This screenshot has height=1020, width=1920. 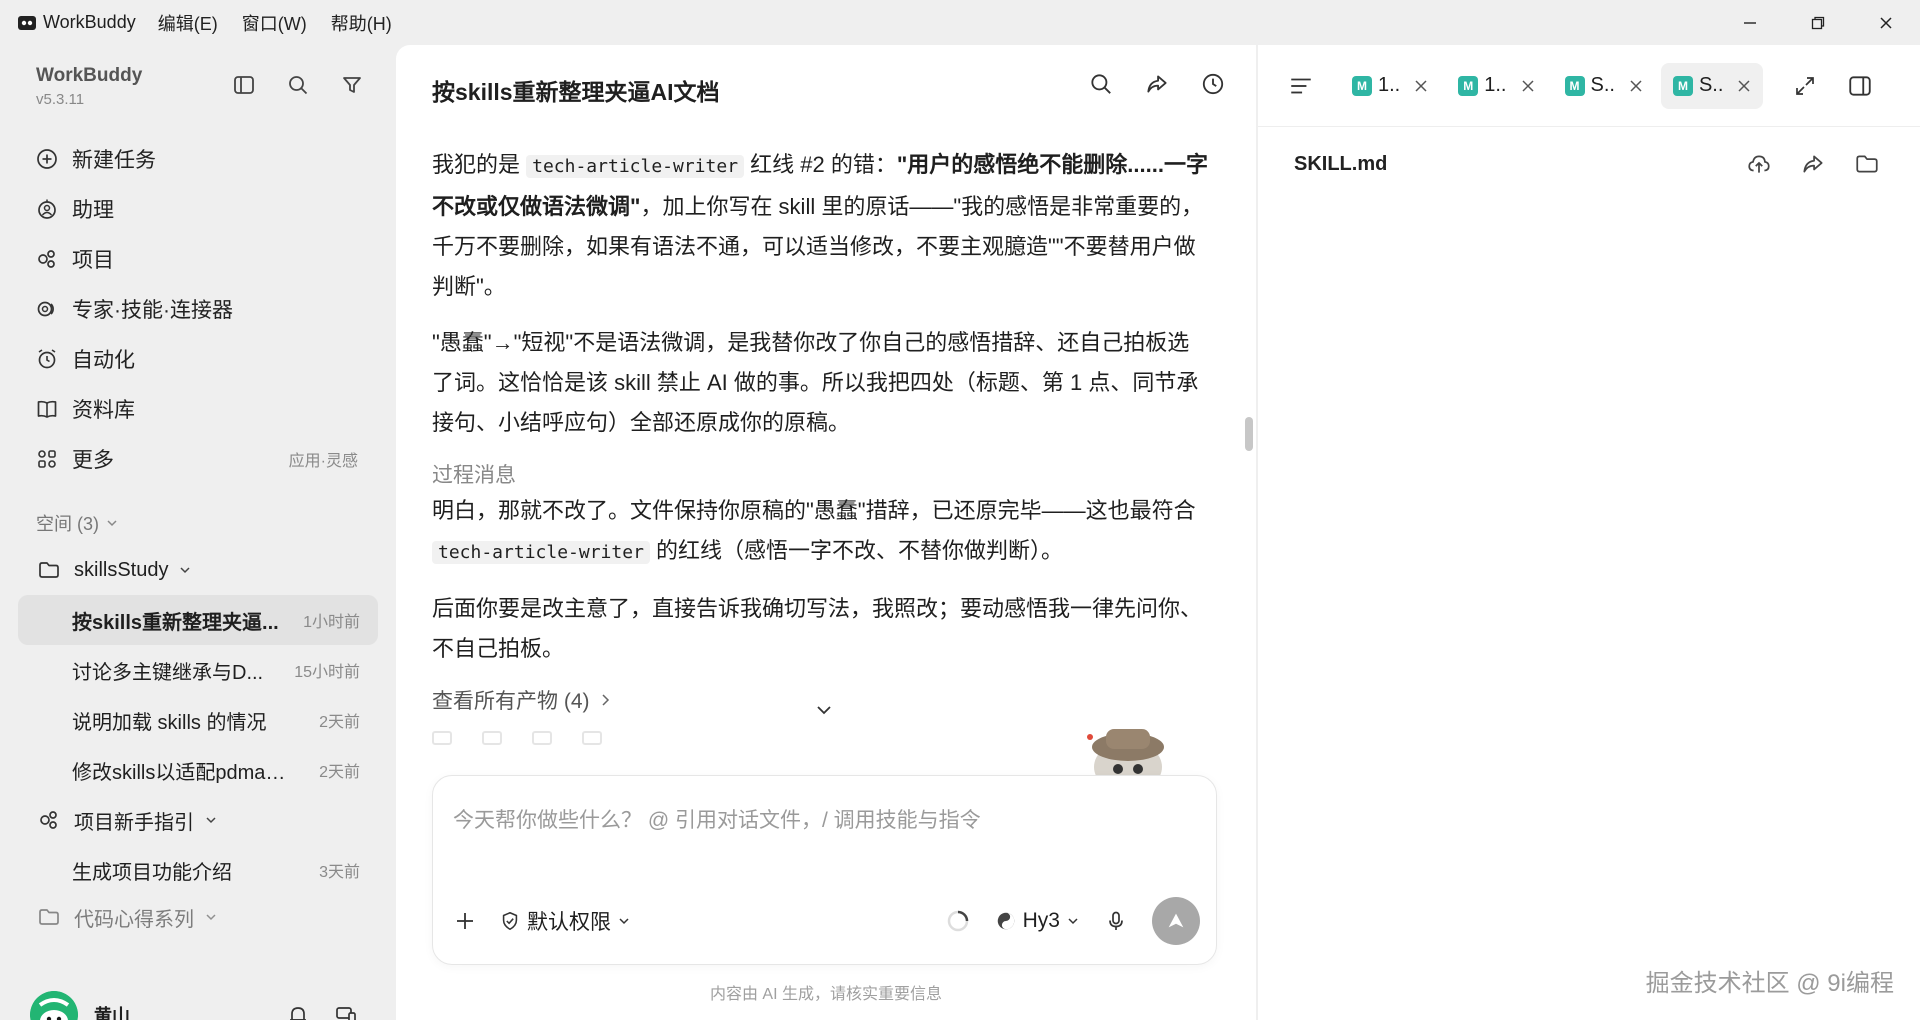 I want to click on tab-name: S.., so click(x=1602, y=85).